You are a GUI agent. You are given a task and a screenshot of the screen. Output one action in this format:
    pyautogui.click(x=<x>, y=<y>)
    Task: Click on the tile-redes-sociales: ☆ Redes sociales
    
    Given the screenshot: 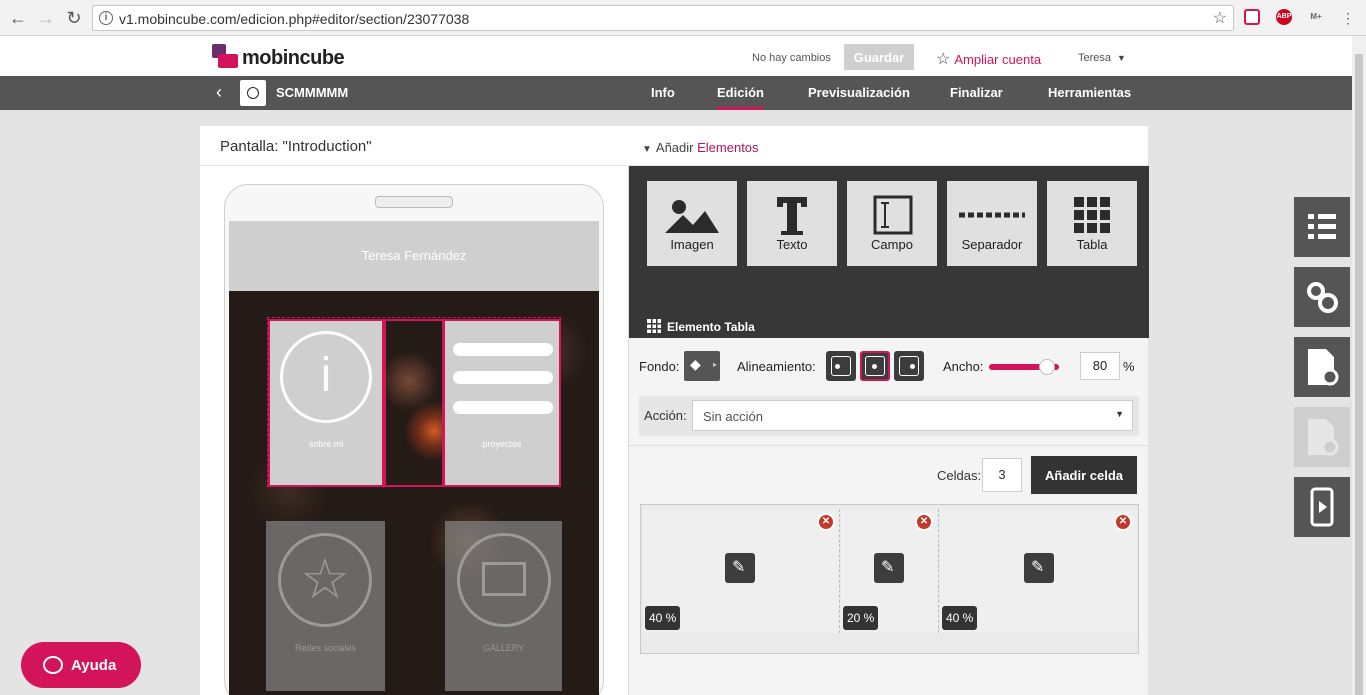 What is the action you would take?
    pyautogui.click(x=325, y=606)
    